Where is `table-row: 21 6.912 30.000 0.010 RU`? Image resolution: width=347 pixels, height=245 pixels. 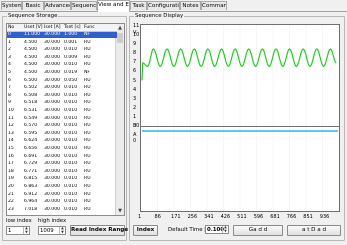
table-row: 21 6.912 30.000 0.010 RU is located at coordinates (62, 195).